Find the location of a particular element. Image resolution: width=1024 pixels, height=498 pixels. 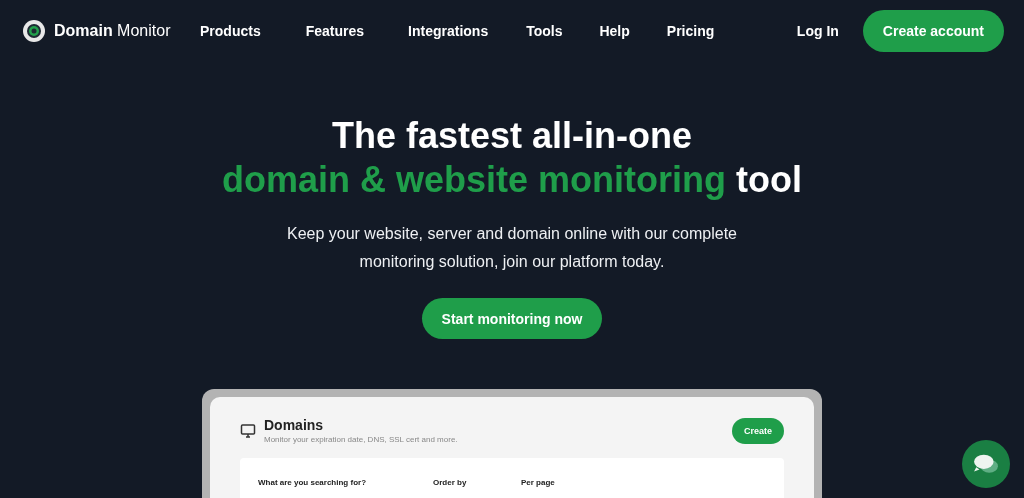

filter-label: What are you searching for? is located at coordinates (313, 483).